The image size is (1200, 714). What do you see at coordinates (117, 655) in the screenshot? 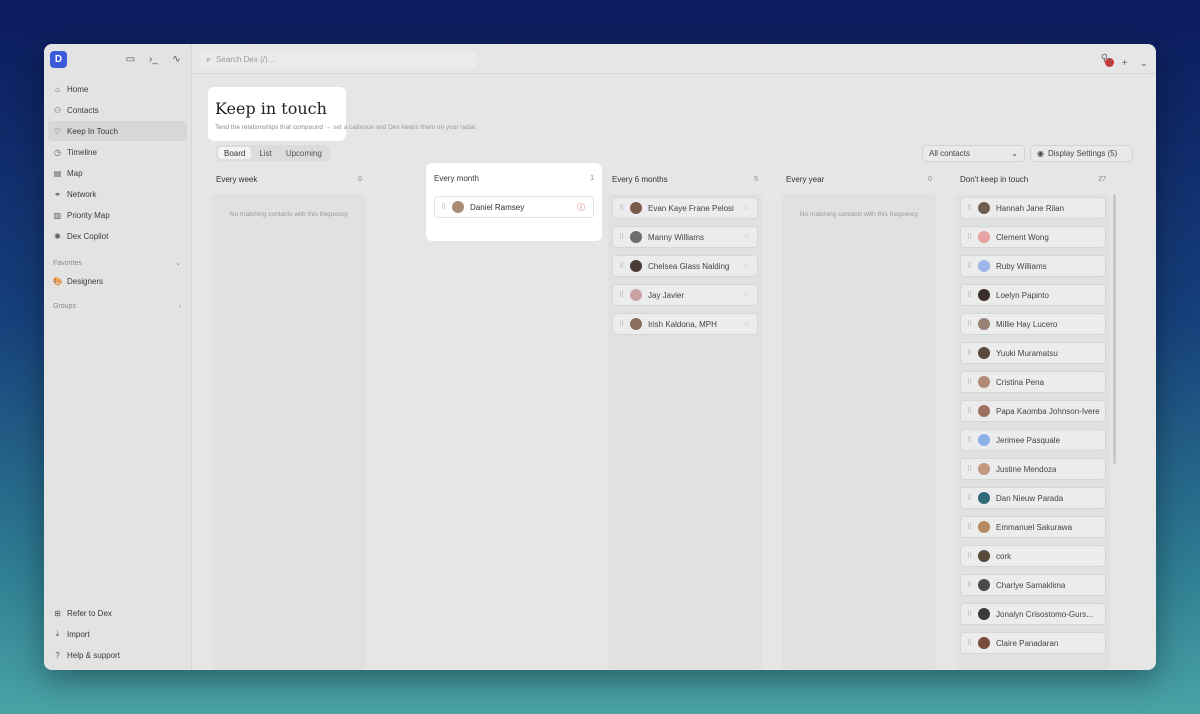
I see `sidebar-item-help-support: ? Help & support` at bounding box center [117, 655].